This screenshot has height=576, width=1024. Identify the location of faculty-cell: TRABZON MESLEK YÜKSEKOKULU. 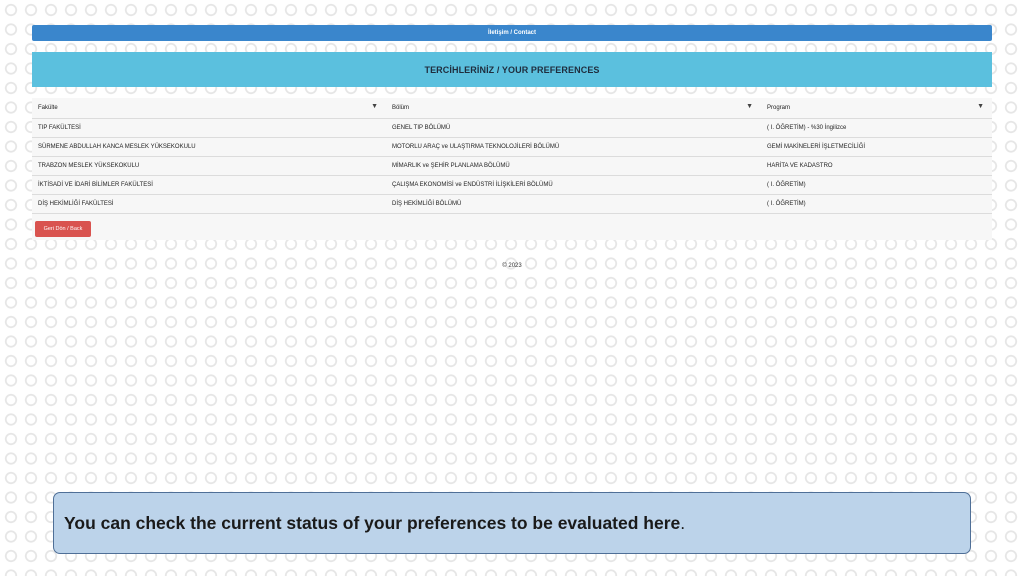
(209, 165).